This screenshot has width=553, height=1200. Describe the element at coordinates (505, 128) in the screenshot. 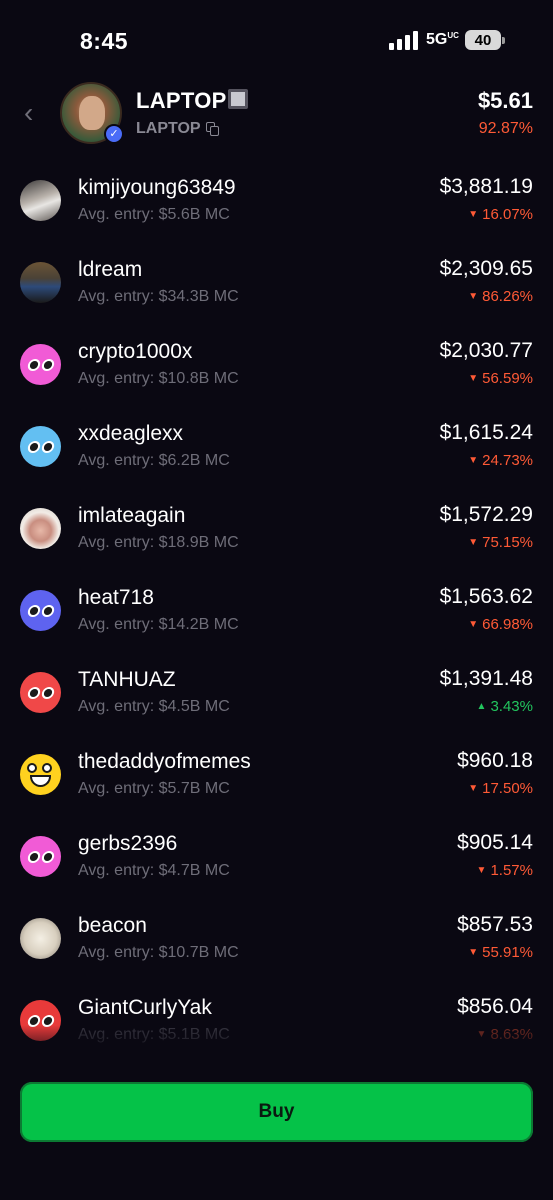

I see `token-change: 92.87%` at that location.